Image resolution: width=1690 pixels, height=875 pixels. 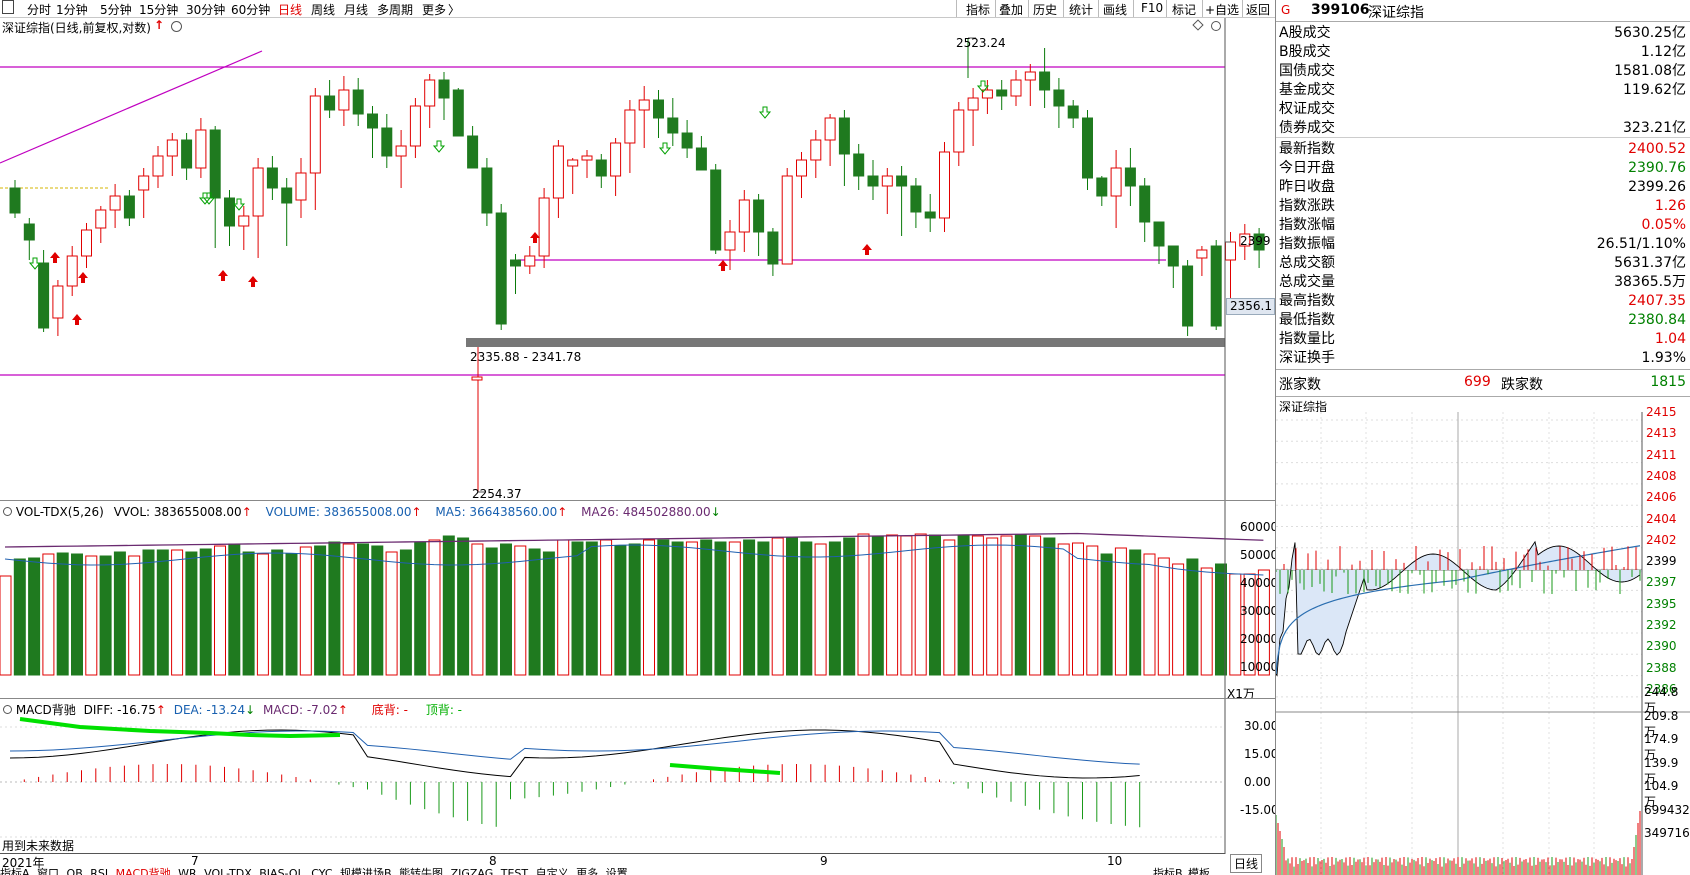 I want to click on intraday-price-tick: 2390, so click(x=1661, y=646).